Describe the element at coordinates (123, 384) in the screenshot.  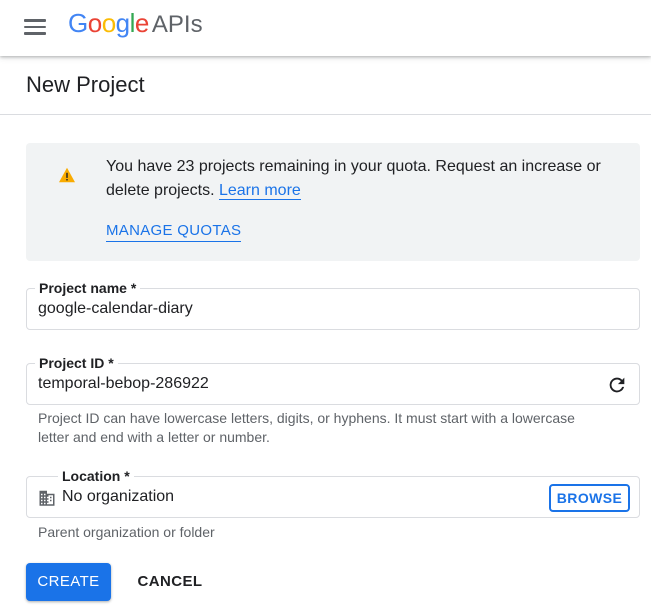
I see `project-id-input: temporal-bebop-286922` at that location.